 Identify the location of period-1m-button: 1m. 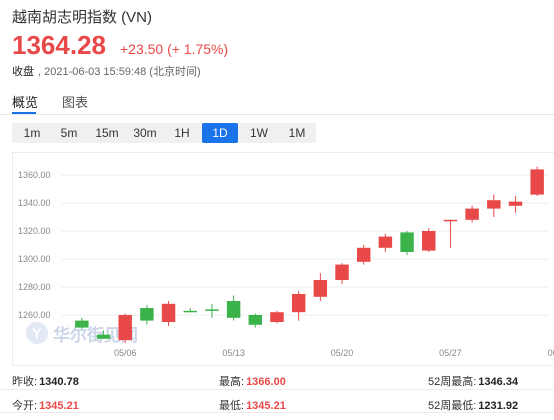
(32, 133).